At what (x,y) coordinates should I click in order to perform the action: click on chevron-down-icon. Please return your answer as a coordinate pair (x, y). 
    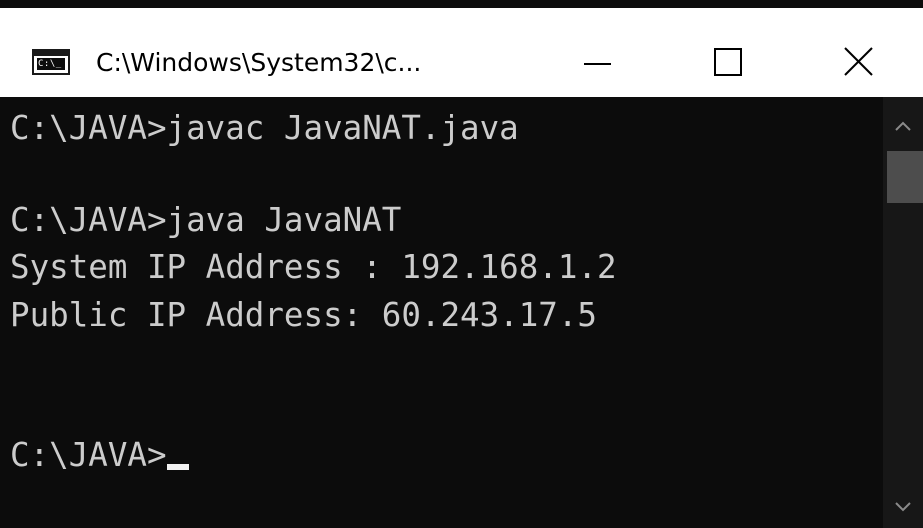
    Looking at the image, I should click on (903, 507).